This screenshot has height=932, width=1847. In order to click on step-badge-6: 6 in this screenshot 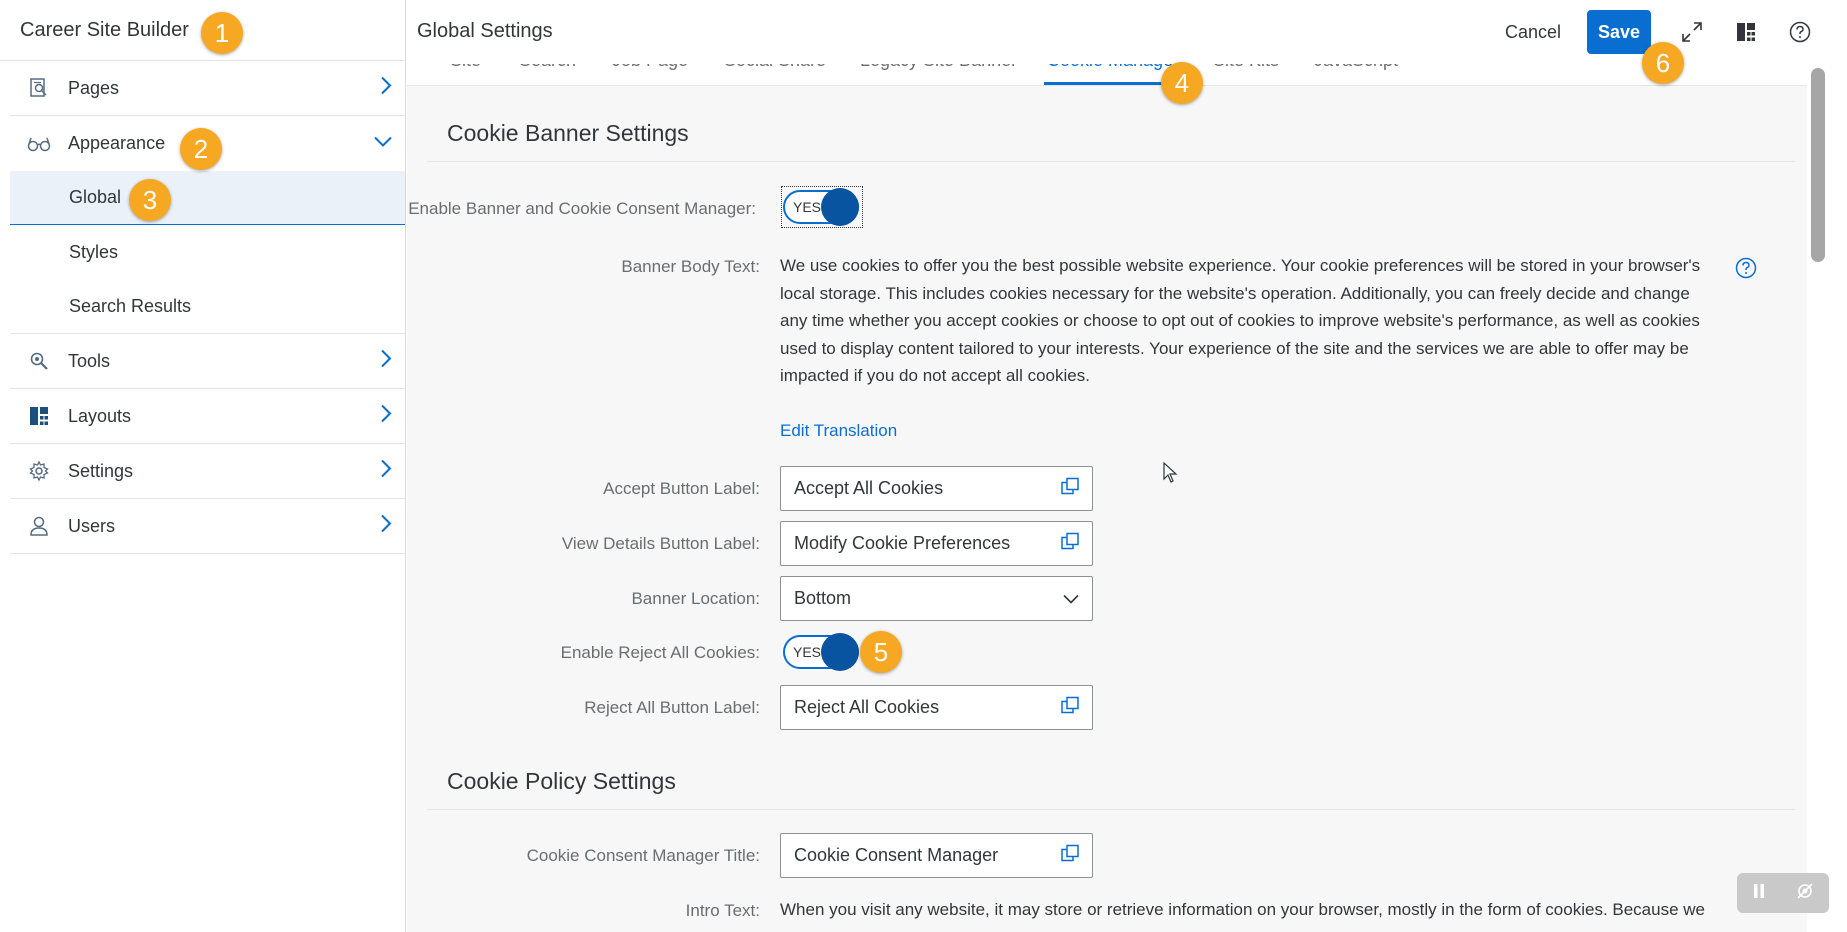, I will do `click(1663, 63)`.